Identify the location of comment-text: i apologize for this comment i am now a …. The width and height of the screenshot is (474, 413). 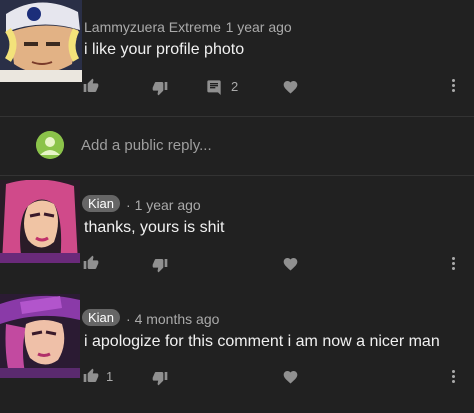
(262, 341).